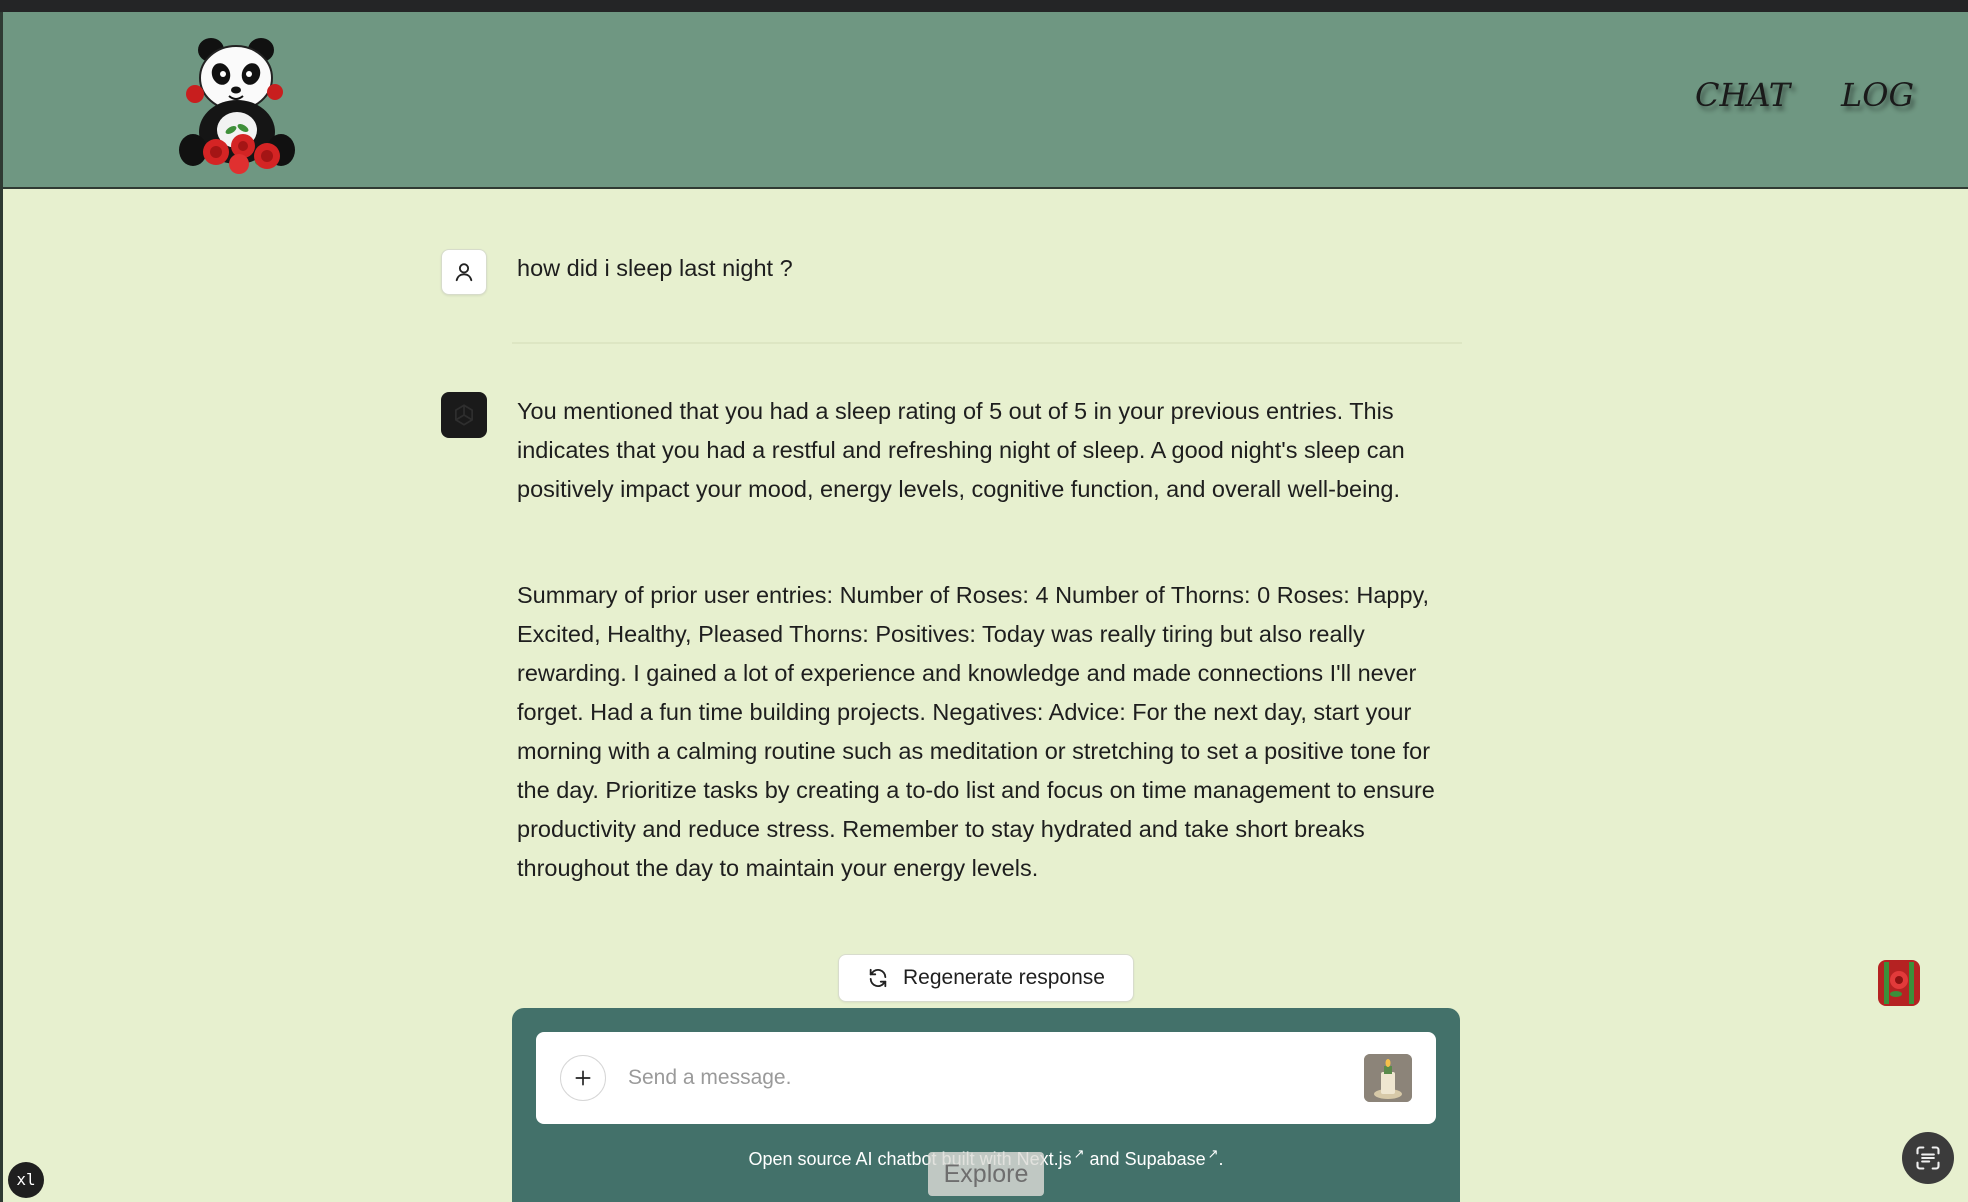  What do you see at coordinates (1899, 983) in the screenshot?
I see `bamboo-rose-widget-icon` at bounding box center [1899, 983].